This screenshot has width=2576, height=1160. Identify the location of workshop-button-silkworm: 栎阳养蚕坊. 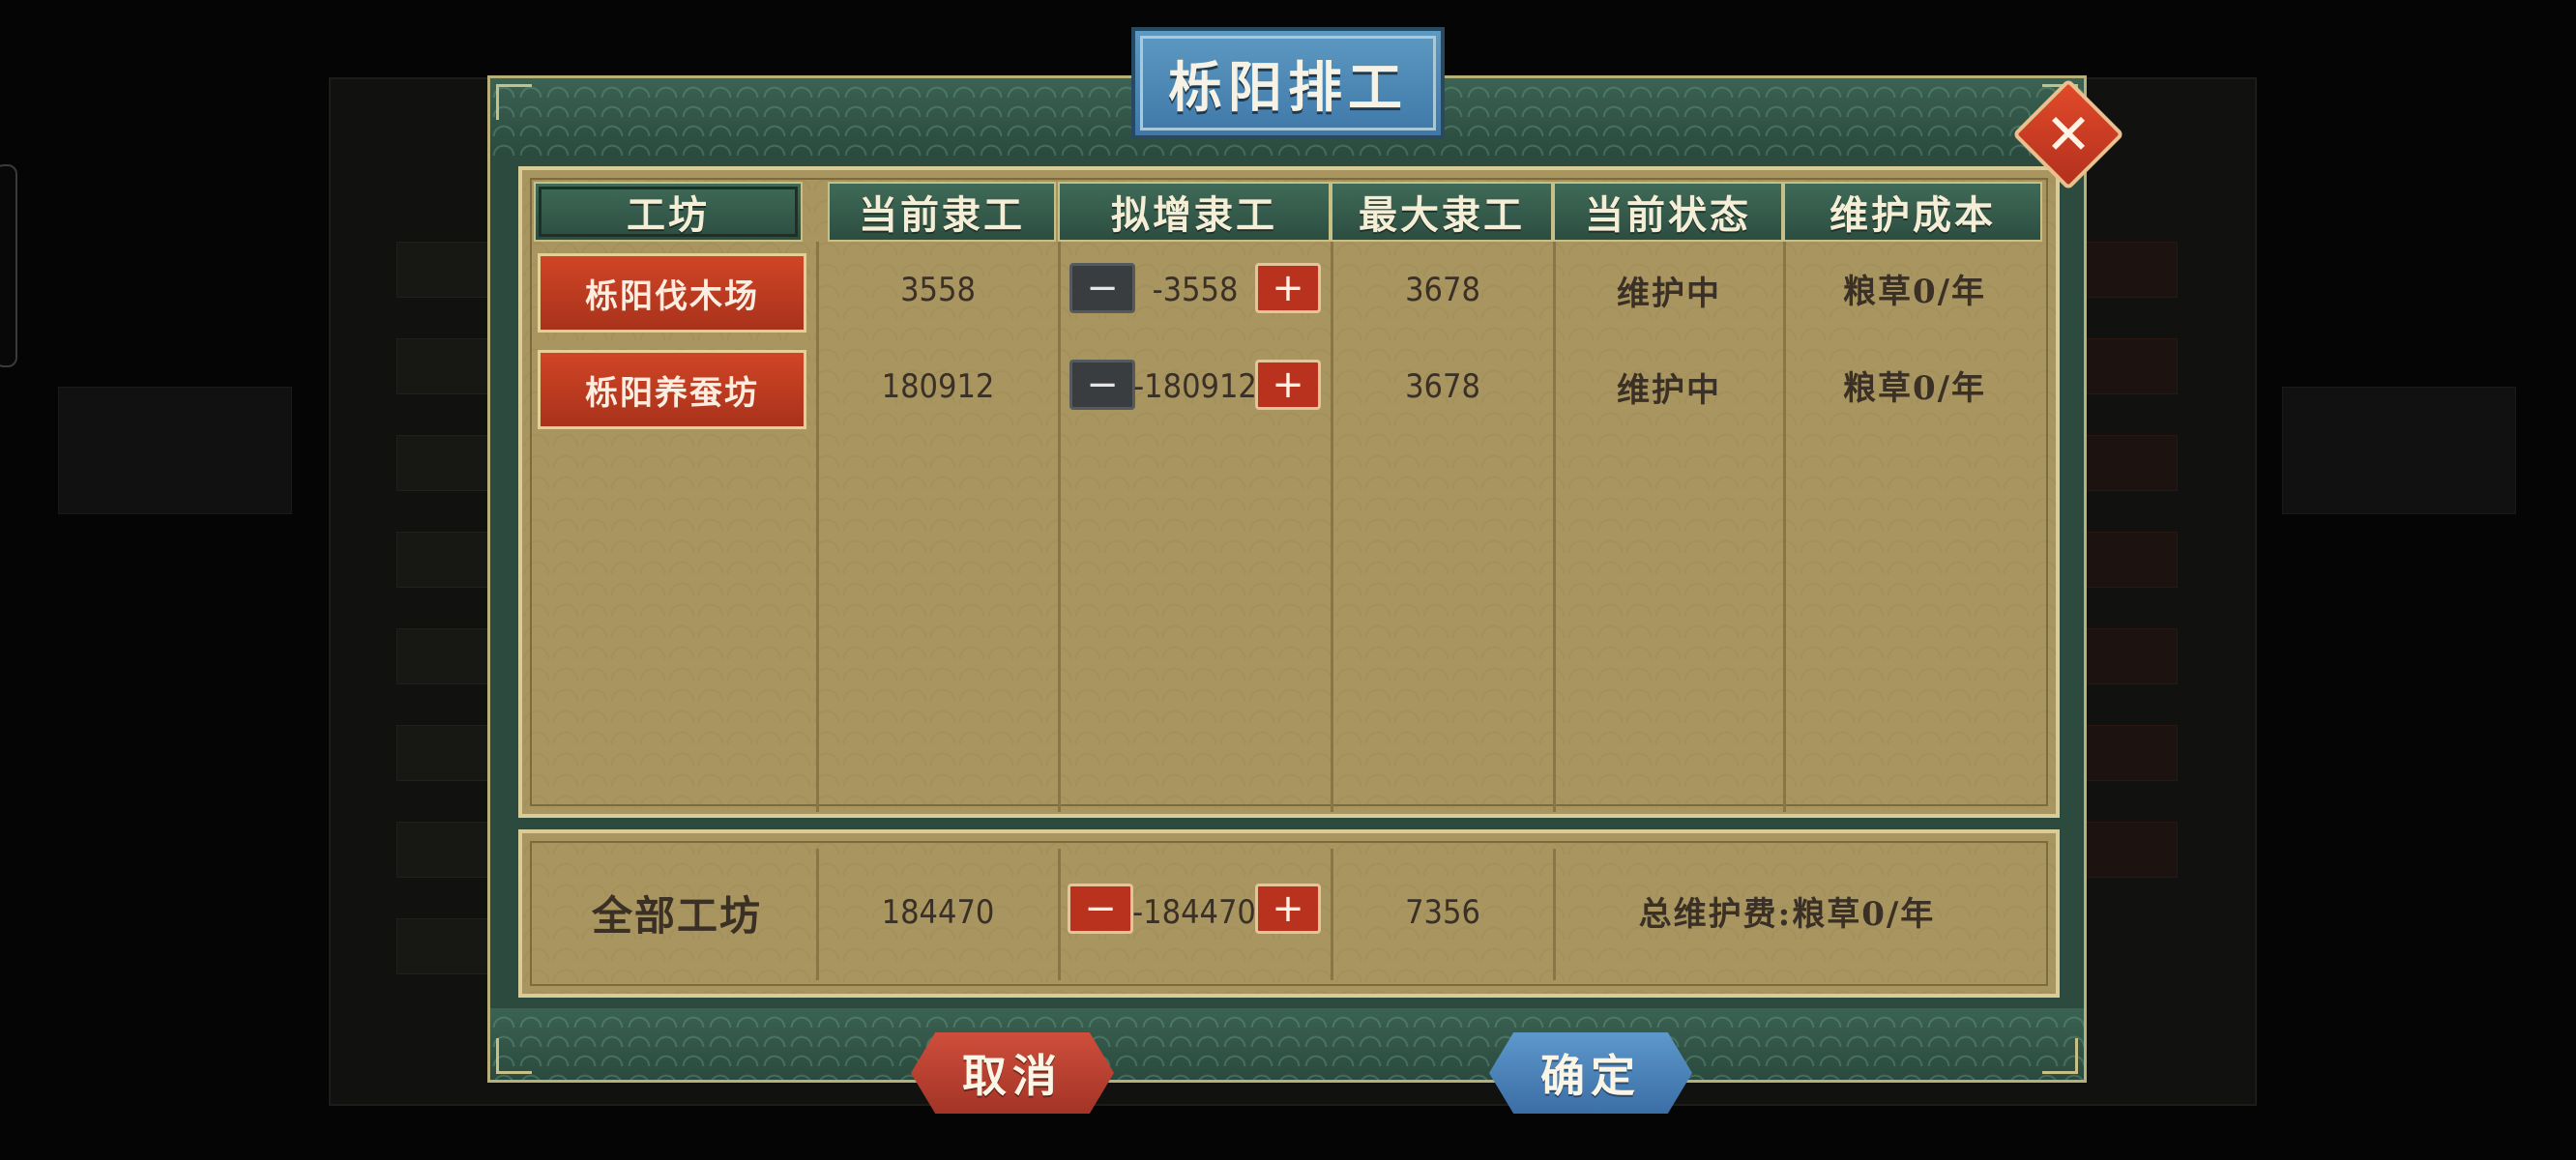
(672, 390).